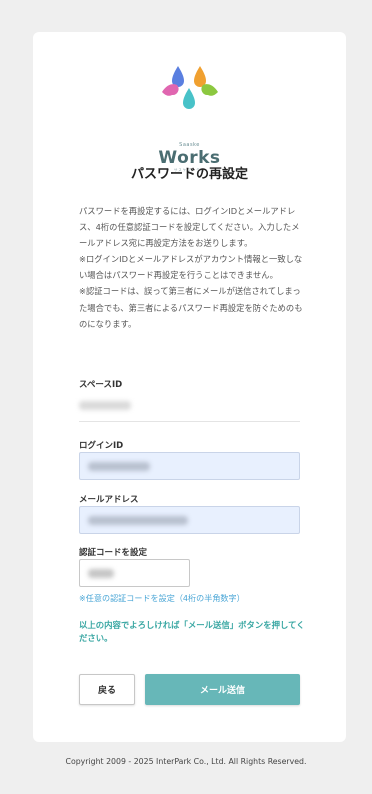 Image resolution: width=372 pixels, height=794 pixels. Describe the element at coordinates (189, 174) in the screenshot. I see `page-title: パスワードの再設定` at that location.